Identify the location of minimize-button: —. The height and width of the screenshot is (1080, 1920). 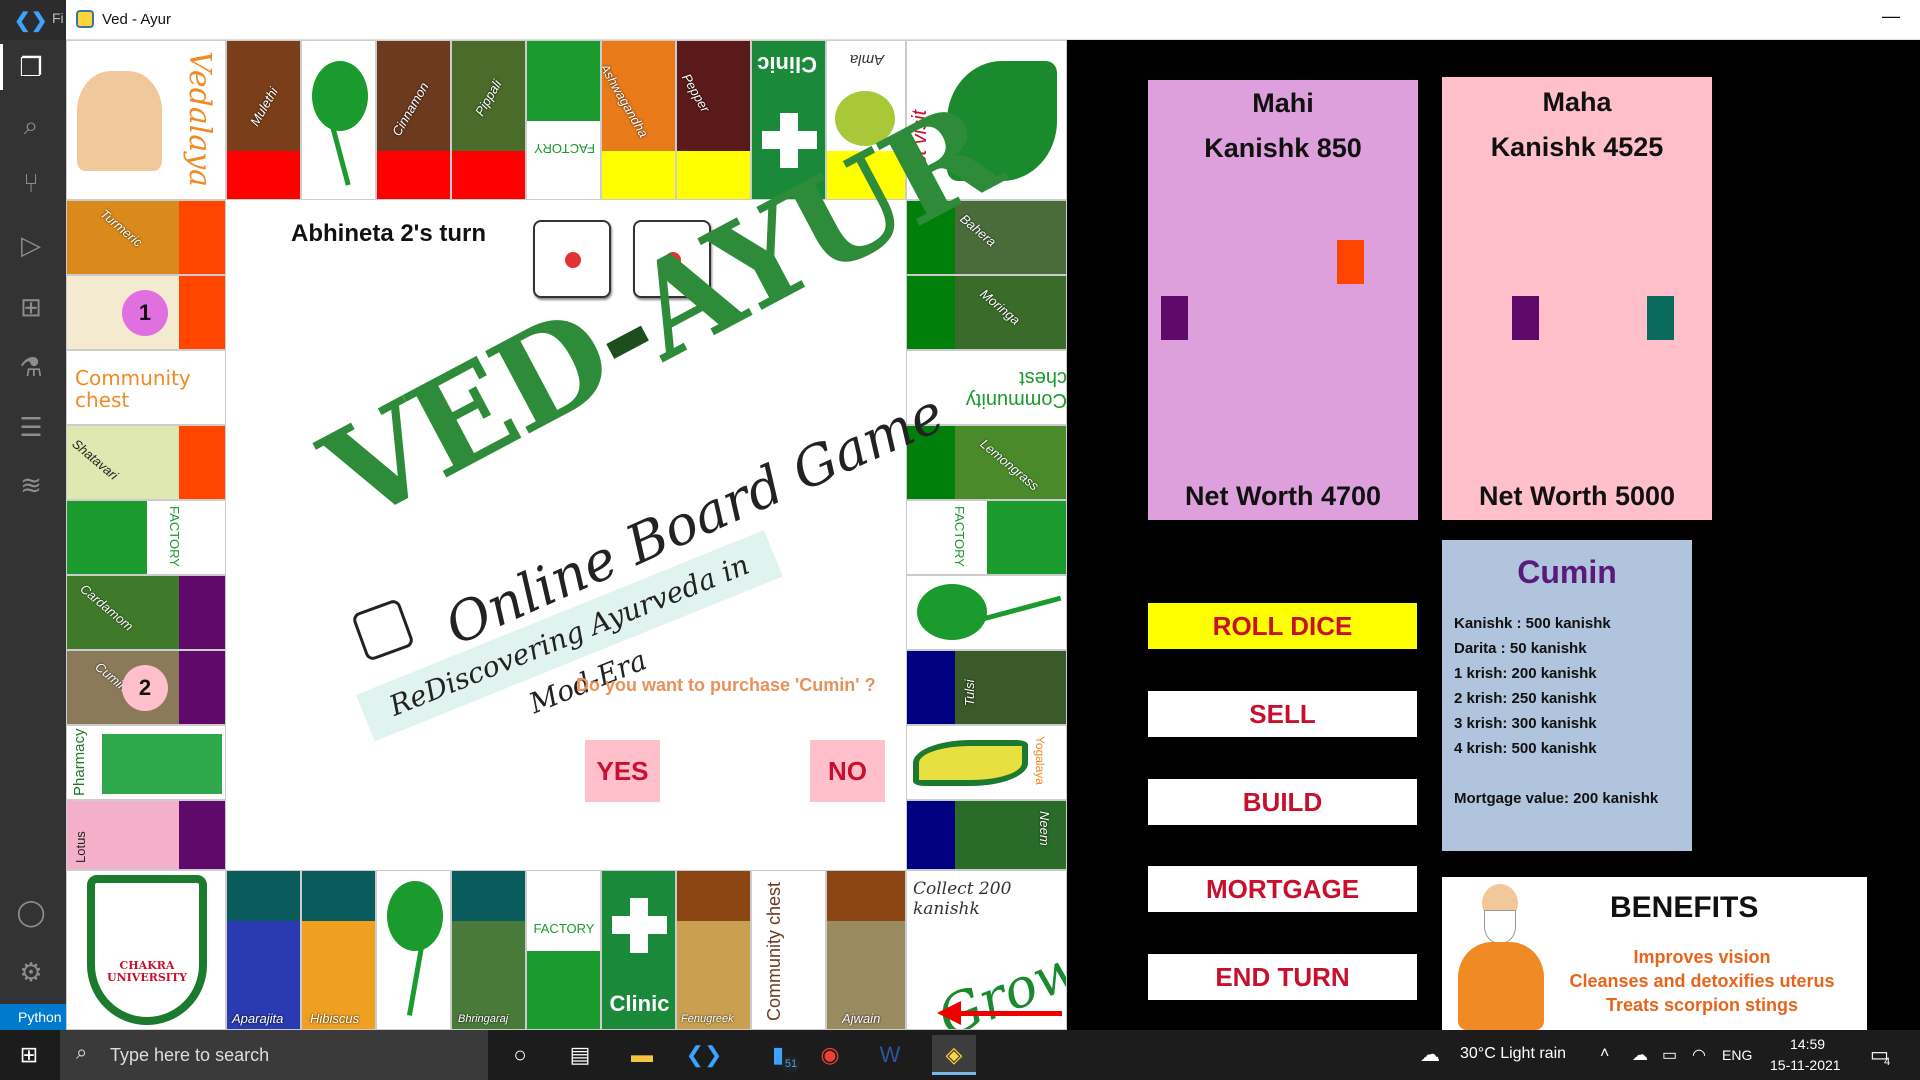
(1891, 16).